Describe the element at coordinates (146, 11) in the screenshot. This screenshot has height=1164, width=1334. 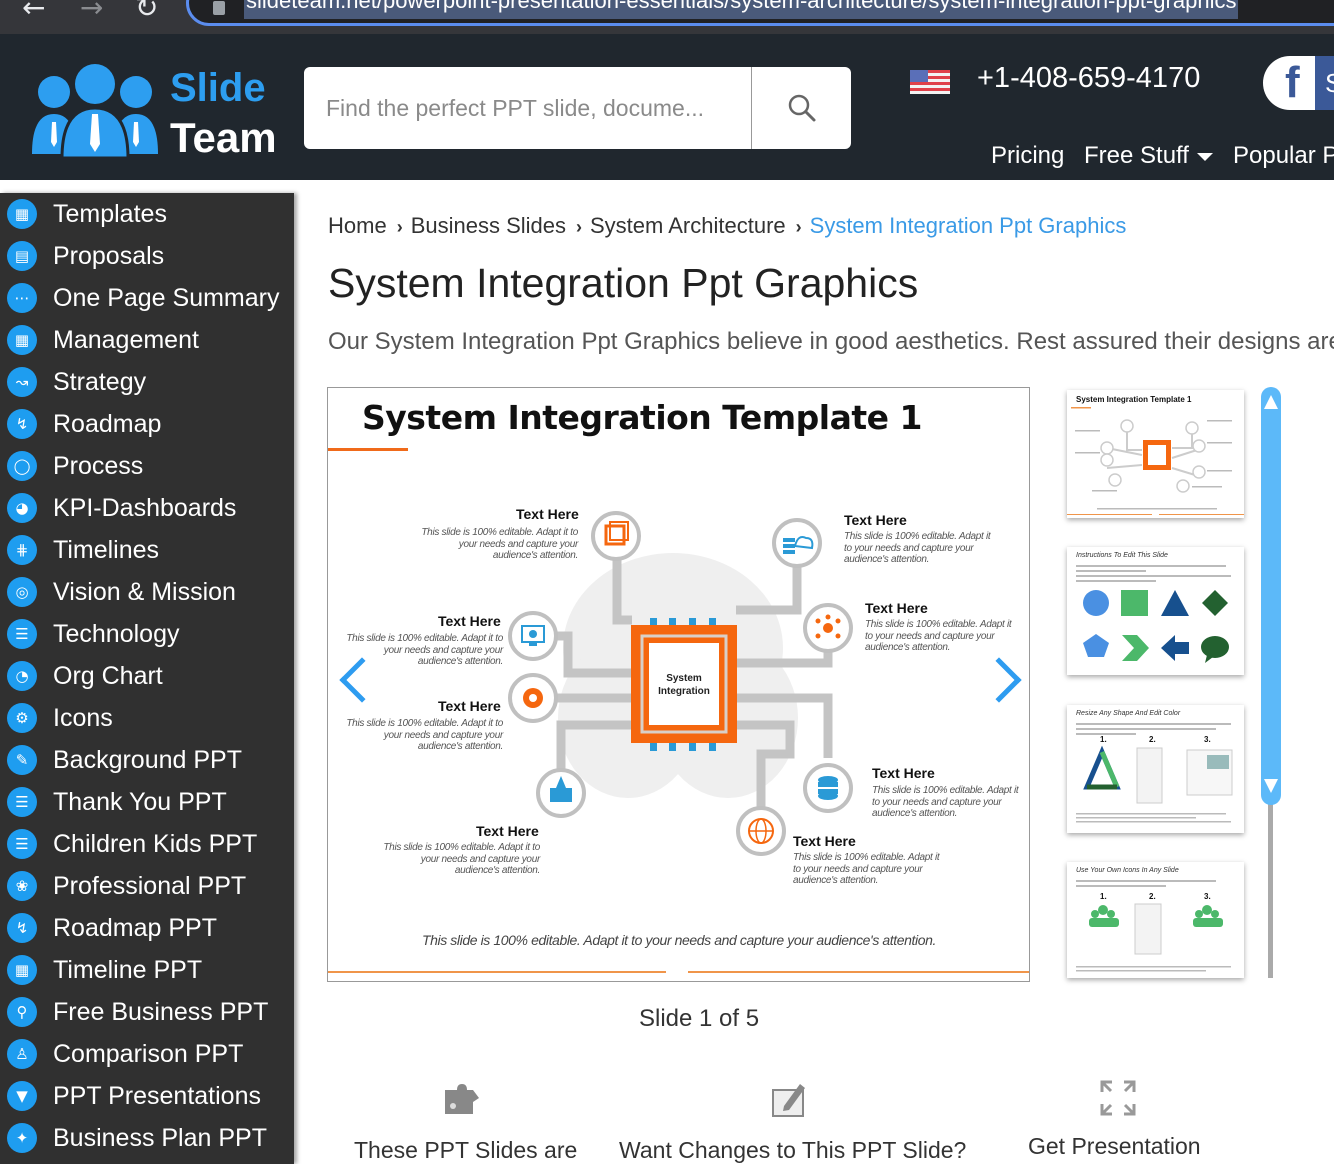
I see `reload-icon: ↻` at that location.